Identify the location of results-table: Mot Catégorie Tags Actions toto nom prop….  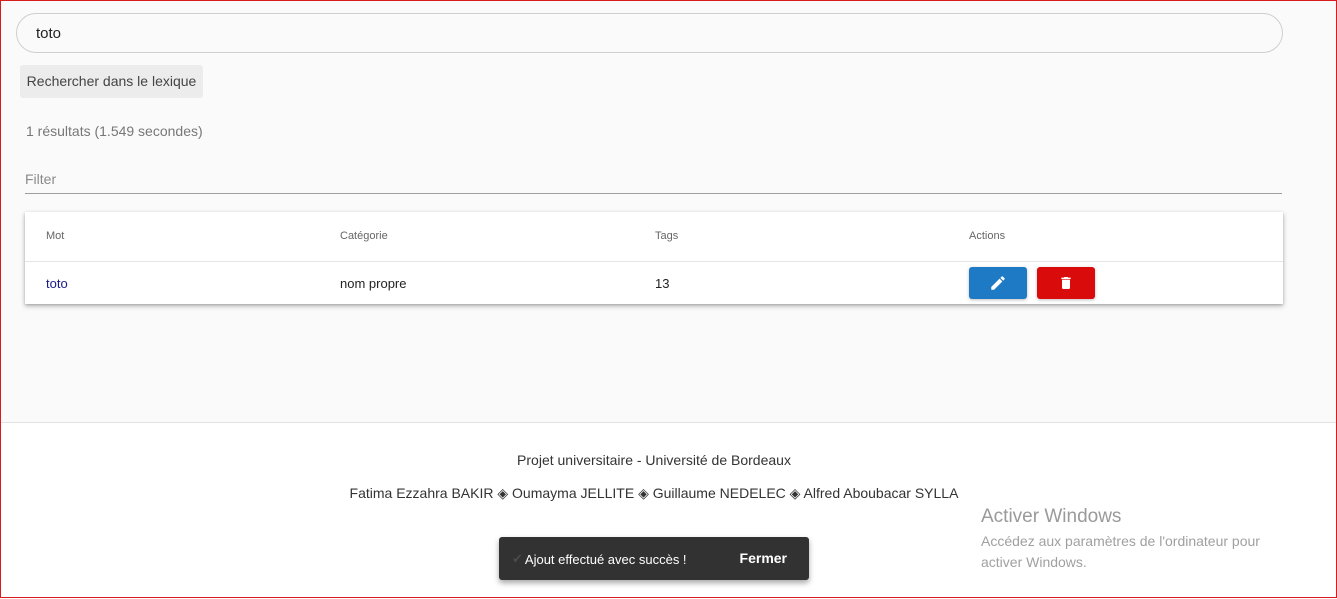
(654, 258).